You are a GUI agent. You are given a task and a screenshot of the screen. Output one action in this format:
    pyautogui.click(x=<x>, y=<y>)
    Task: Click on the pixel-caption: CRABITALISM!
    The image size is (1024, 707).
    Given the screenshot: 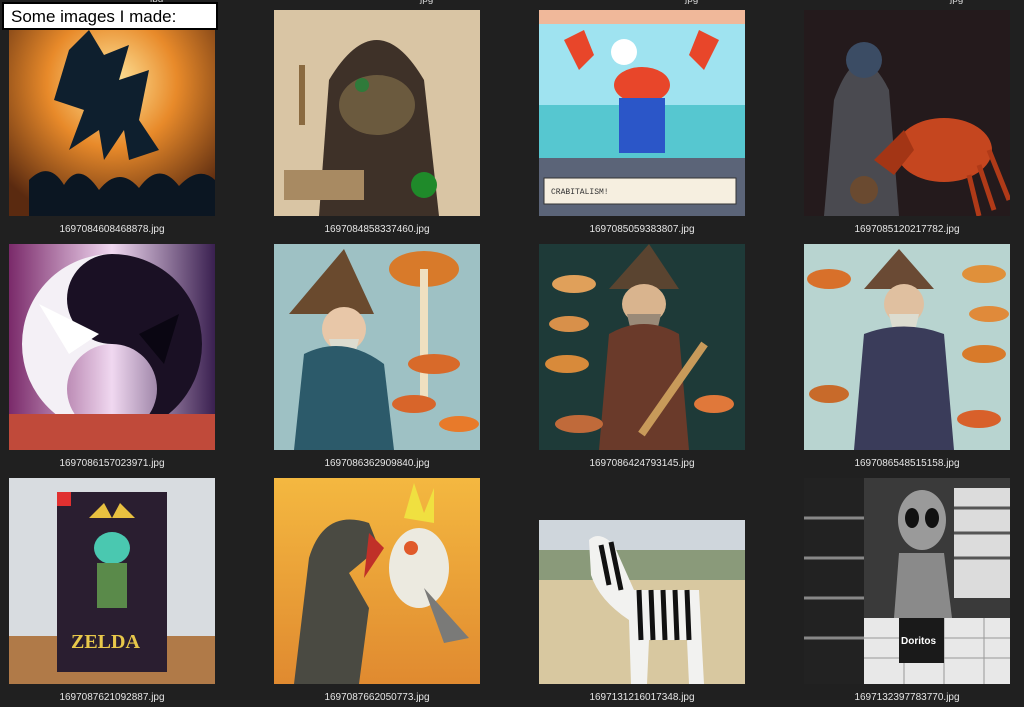 What is the action you would take?
    pyautogui.click(x=580, y=192)
    